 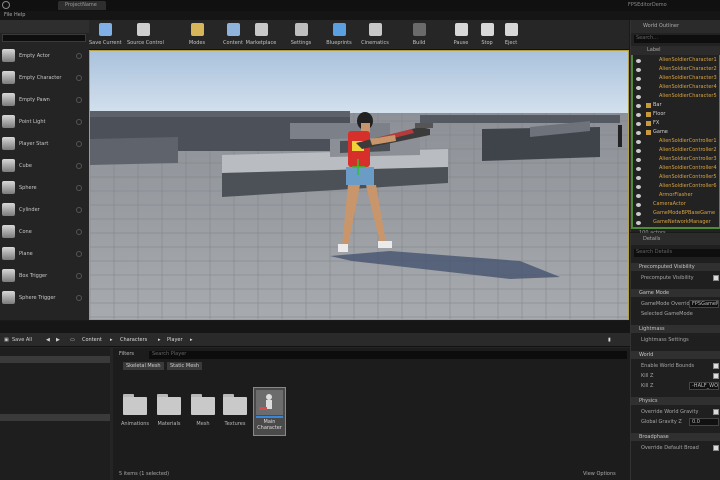 What do you see at coordinates (269, 411) in the screenshot?
I see `asset-tile-main-character: Main Character` at bounding box center [269, 411].